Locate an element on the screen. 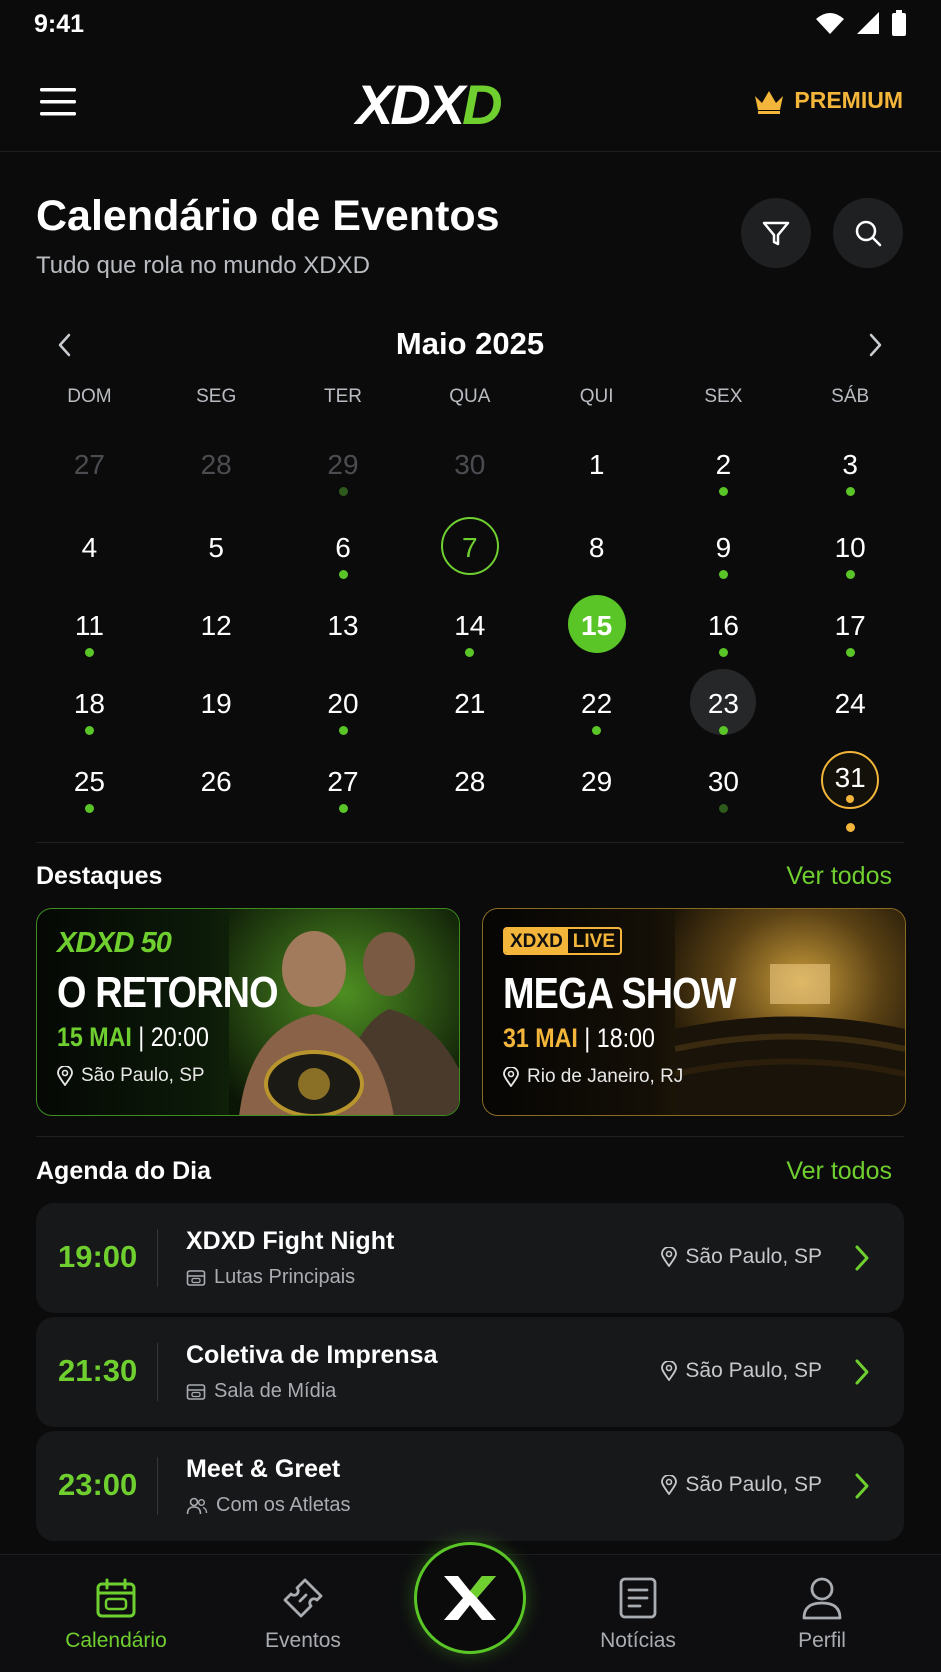 The image size is (941, 1672). status-icons is located at coordinates (861, 23).